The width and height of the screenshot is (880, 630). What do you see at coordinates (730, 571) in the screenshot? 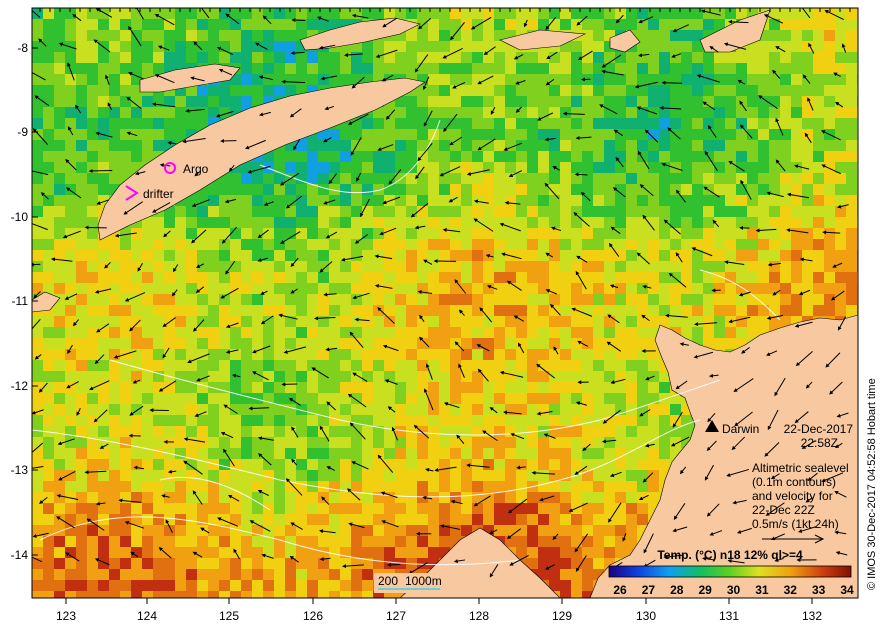
I see `colorbar-gradient` at bounding box center [730, 571].